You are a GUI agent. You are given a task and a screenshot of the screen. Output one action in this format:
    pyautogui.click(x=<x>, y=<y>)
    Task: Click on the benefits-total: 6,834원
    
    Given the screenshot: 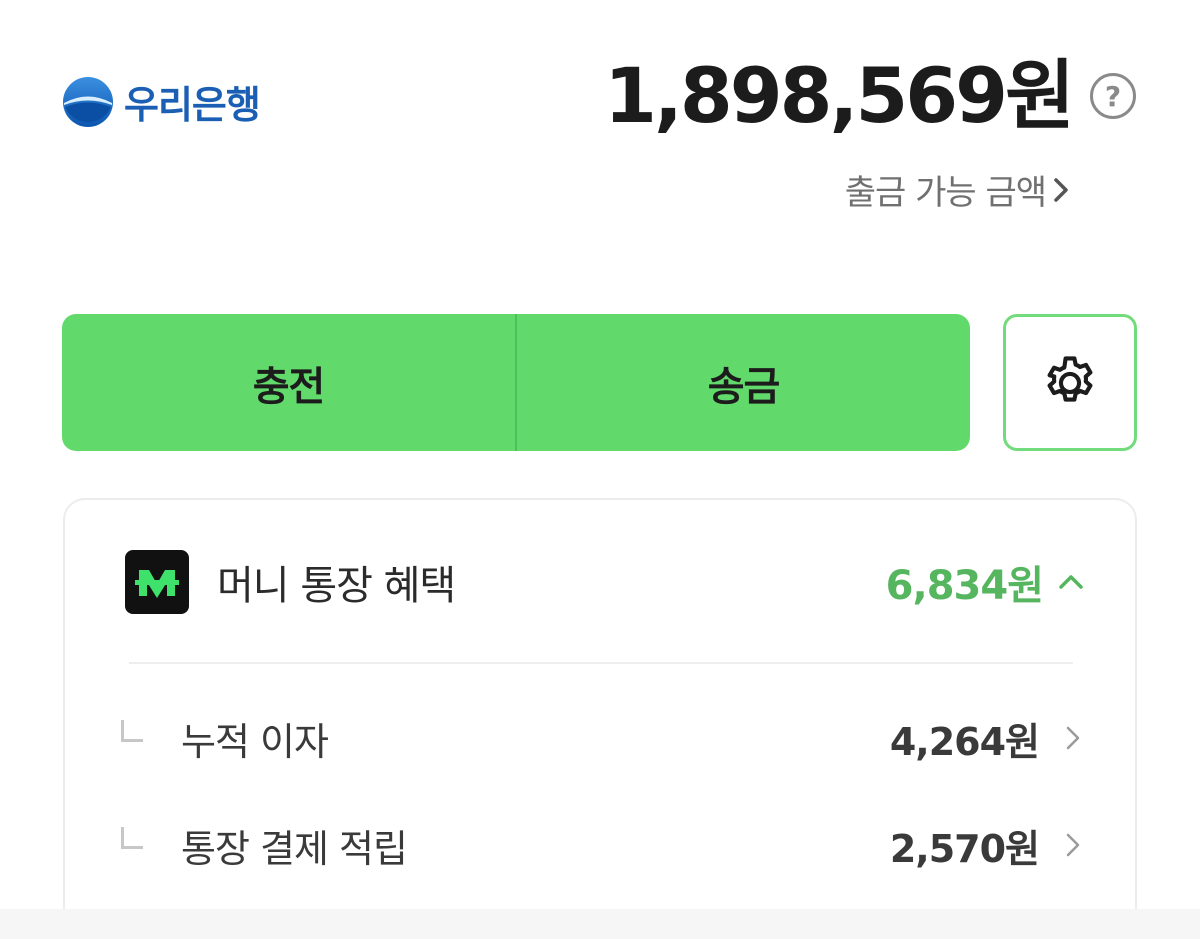 What is the action you would take?
    pyautogui.click(x=985, y=582)
    